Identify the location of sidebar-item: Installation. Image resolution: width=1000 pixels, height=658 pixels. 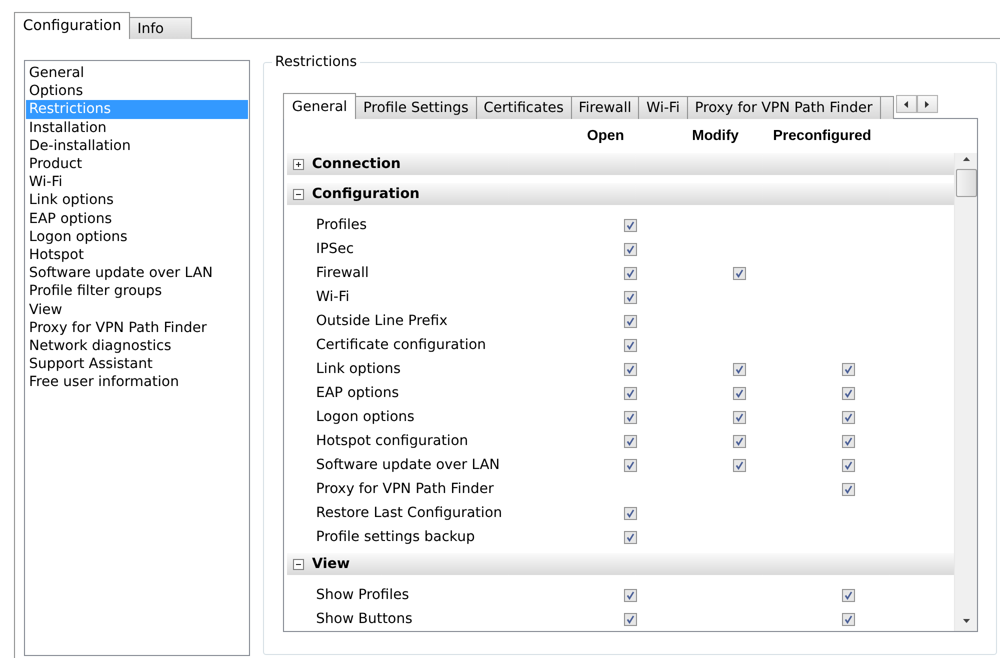
(137, 127).